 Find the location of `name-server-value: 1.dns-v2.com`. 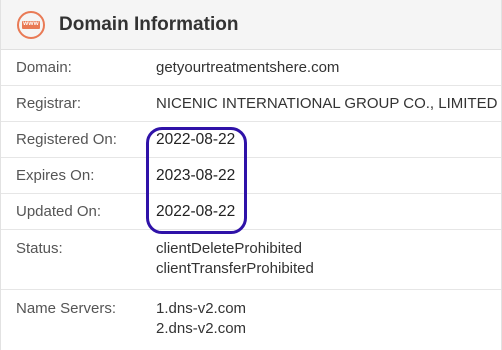

name-server-value: 1.dns-v2.com is located at coordinates (201, 308).